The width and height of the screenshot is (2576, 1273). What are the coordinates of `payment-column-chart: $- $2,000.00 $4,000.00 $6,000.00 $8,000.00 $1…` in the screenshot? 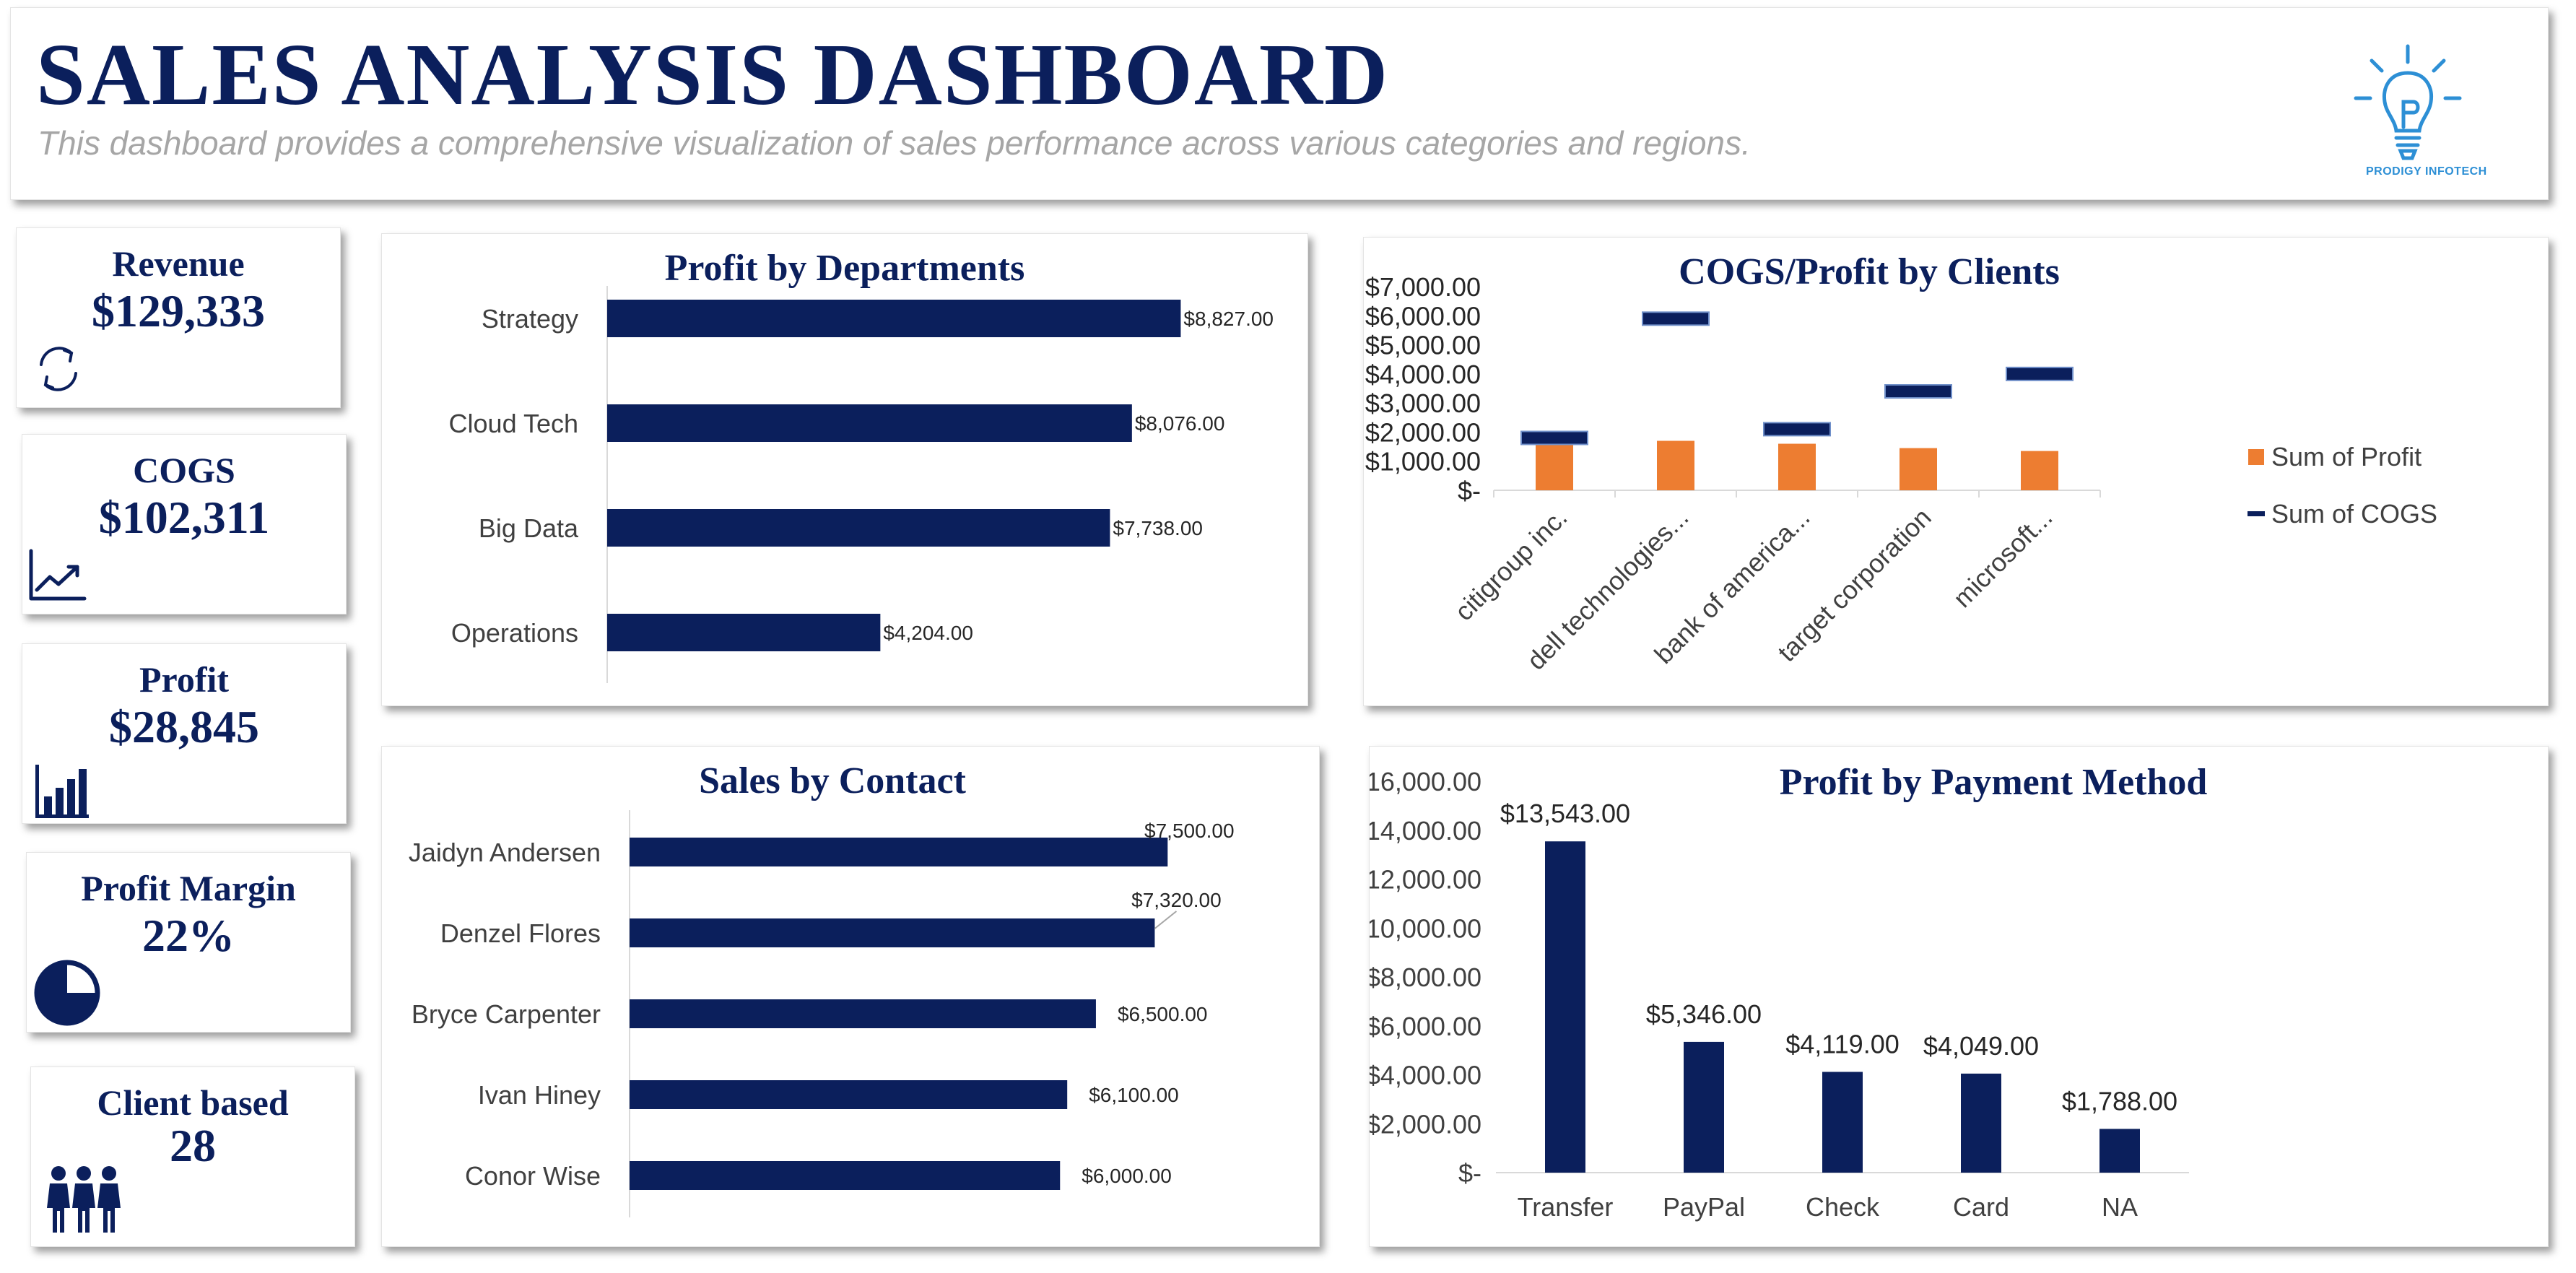 It's located at (1779, 994).